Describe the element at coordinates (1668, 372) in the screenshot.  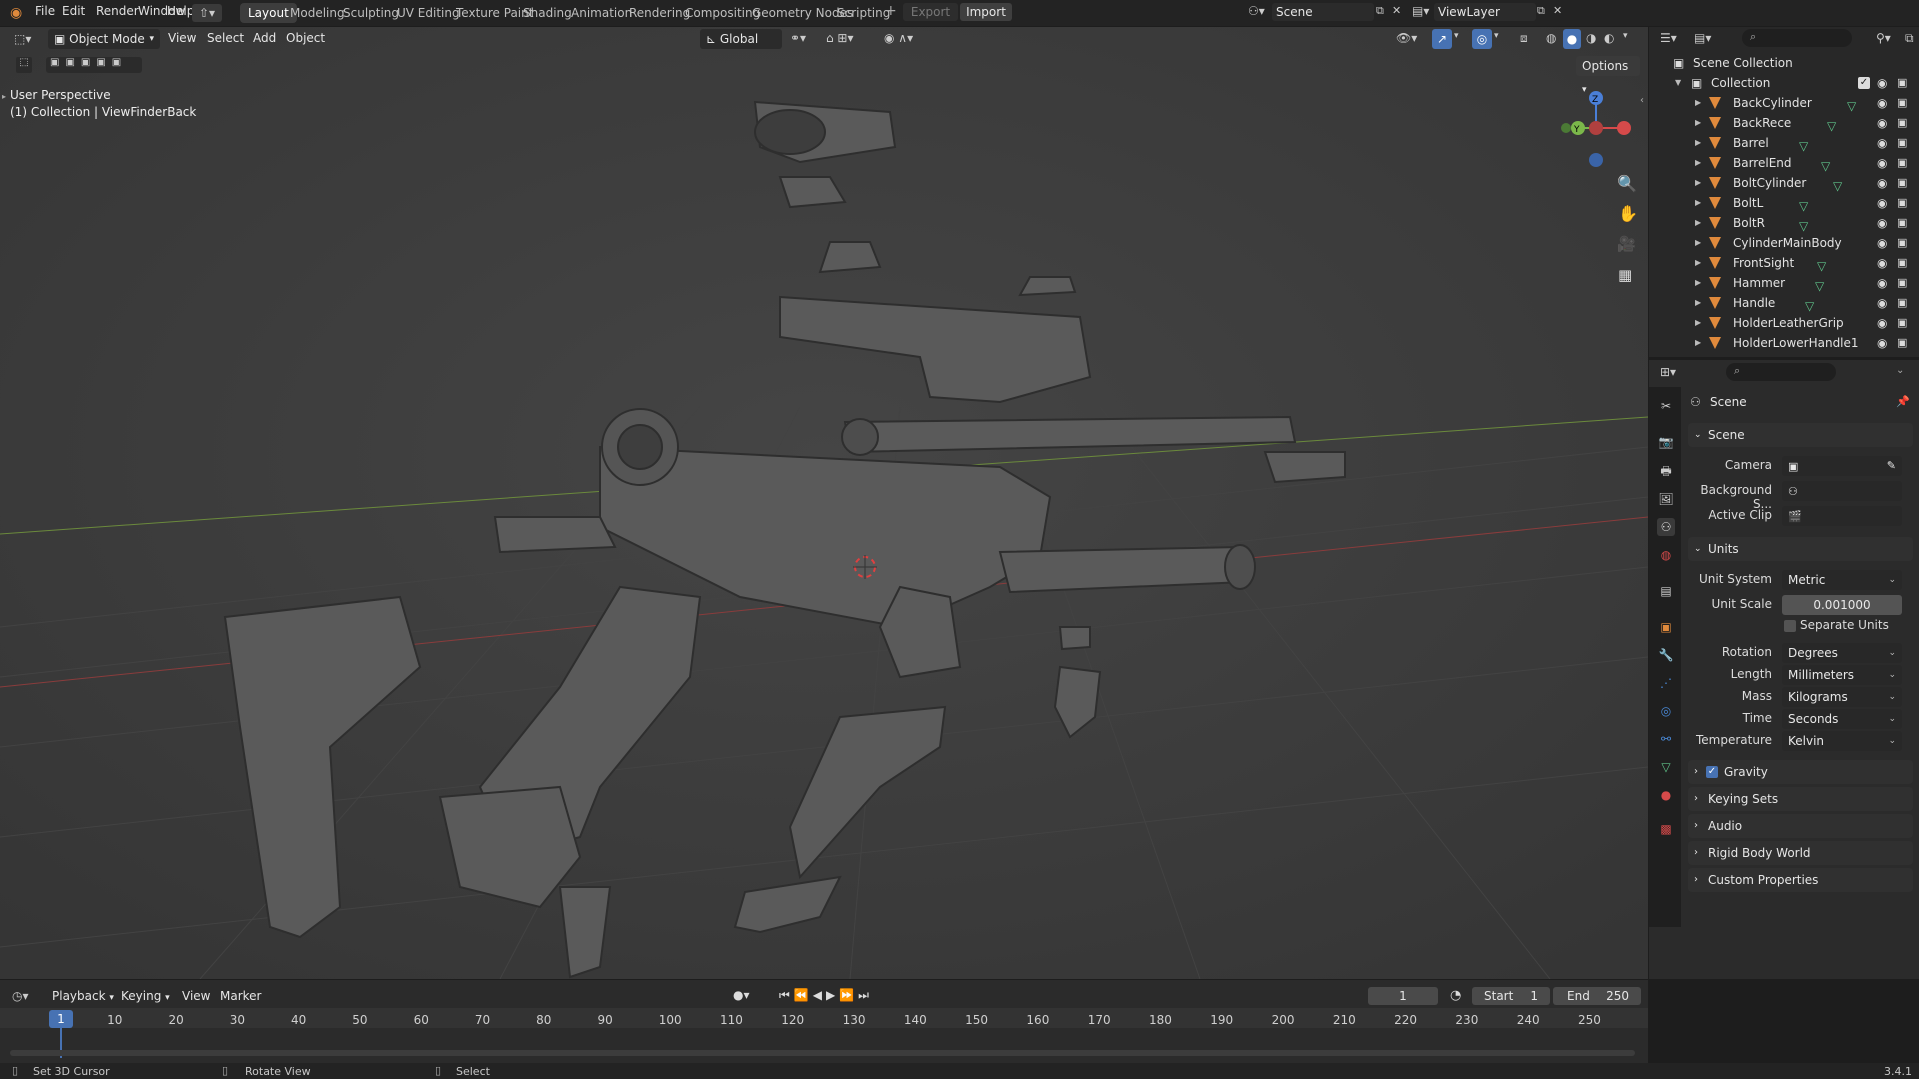
I see `properties-editor-icon: ⊞▾` at that location.